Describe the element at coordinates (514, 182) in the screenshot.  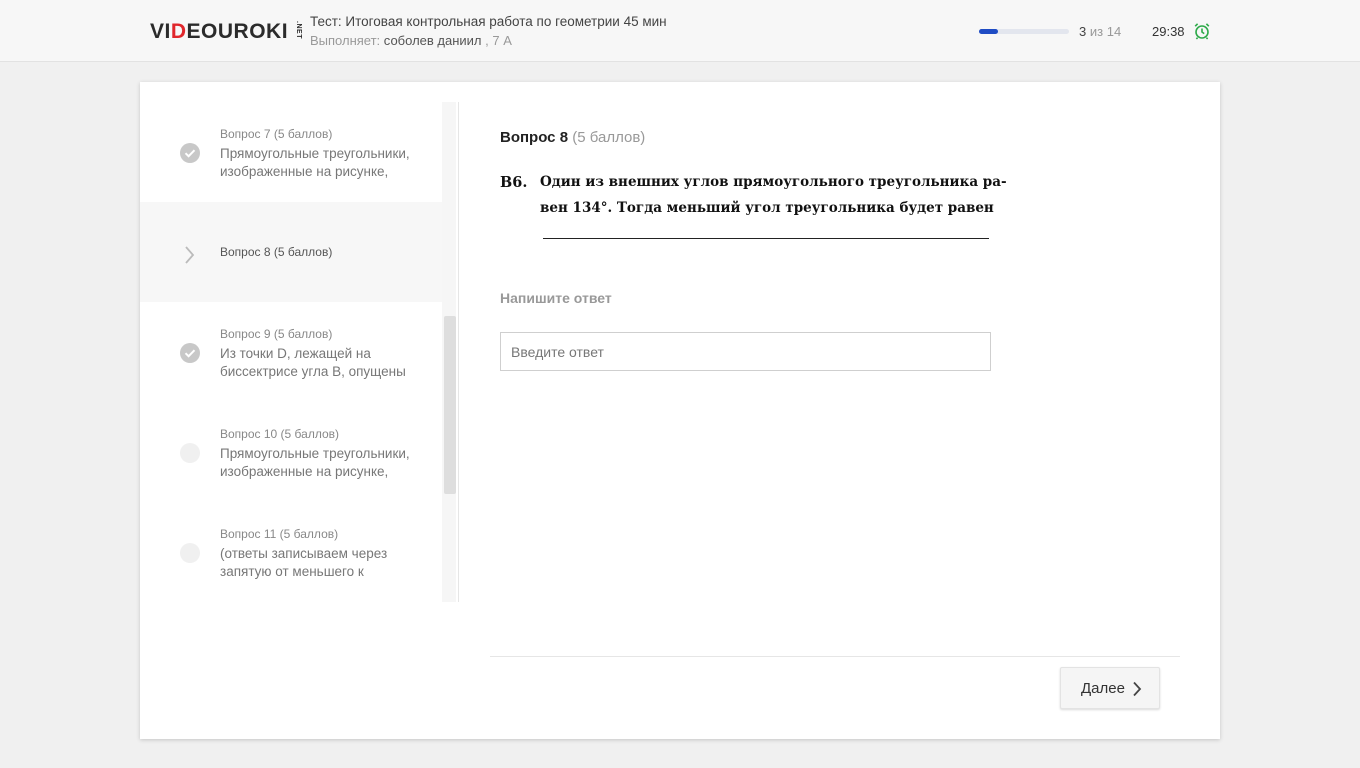
I see `problem-number: B6.` at that location.